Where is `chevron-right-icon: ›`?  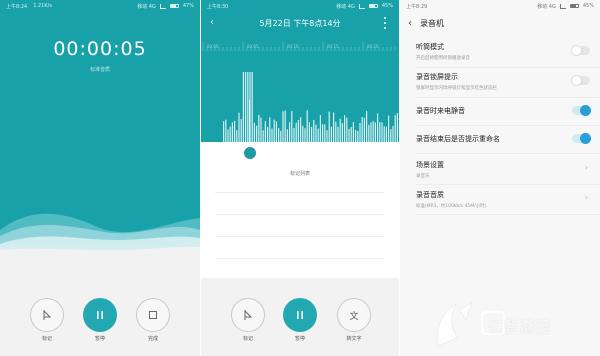
chevron-right-icon: › is located at coordinates (586, 167).